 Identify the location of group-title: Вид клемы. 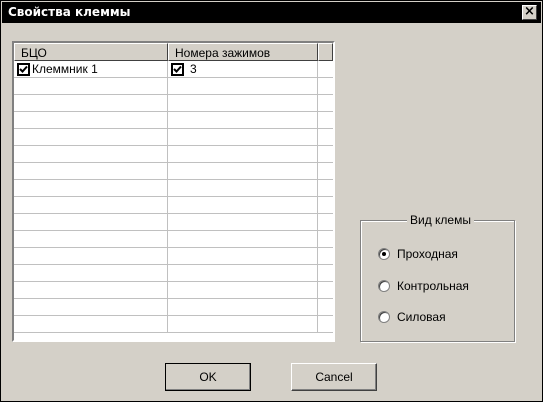
(440, 220).